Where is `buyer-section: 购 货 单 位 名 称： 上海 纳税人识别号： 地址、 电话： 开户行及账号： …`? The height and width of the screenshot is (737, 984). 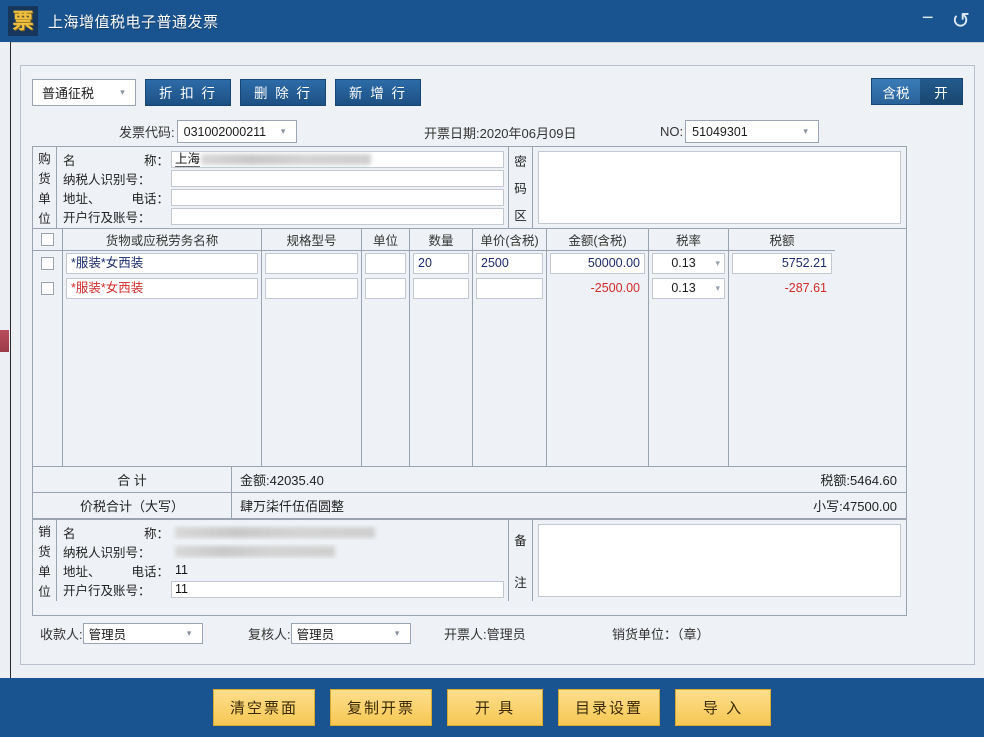
buyer-section: 购 货 单 位 名 称： 上海 纳税人识别号： 地址、 电话： 开户行及账号： … is located at coordinates (469, 188).